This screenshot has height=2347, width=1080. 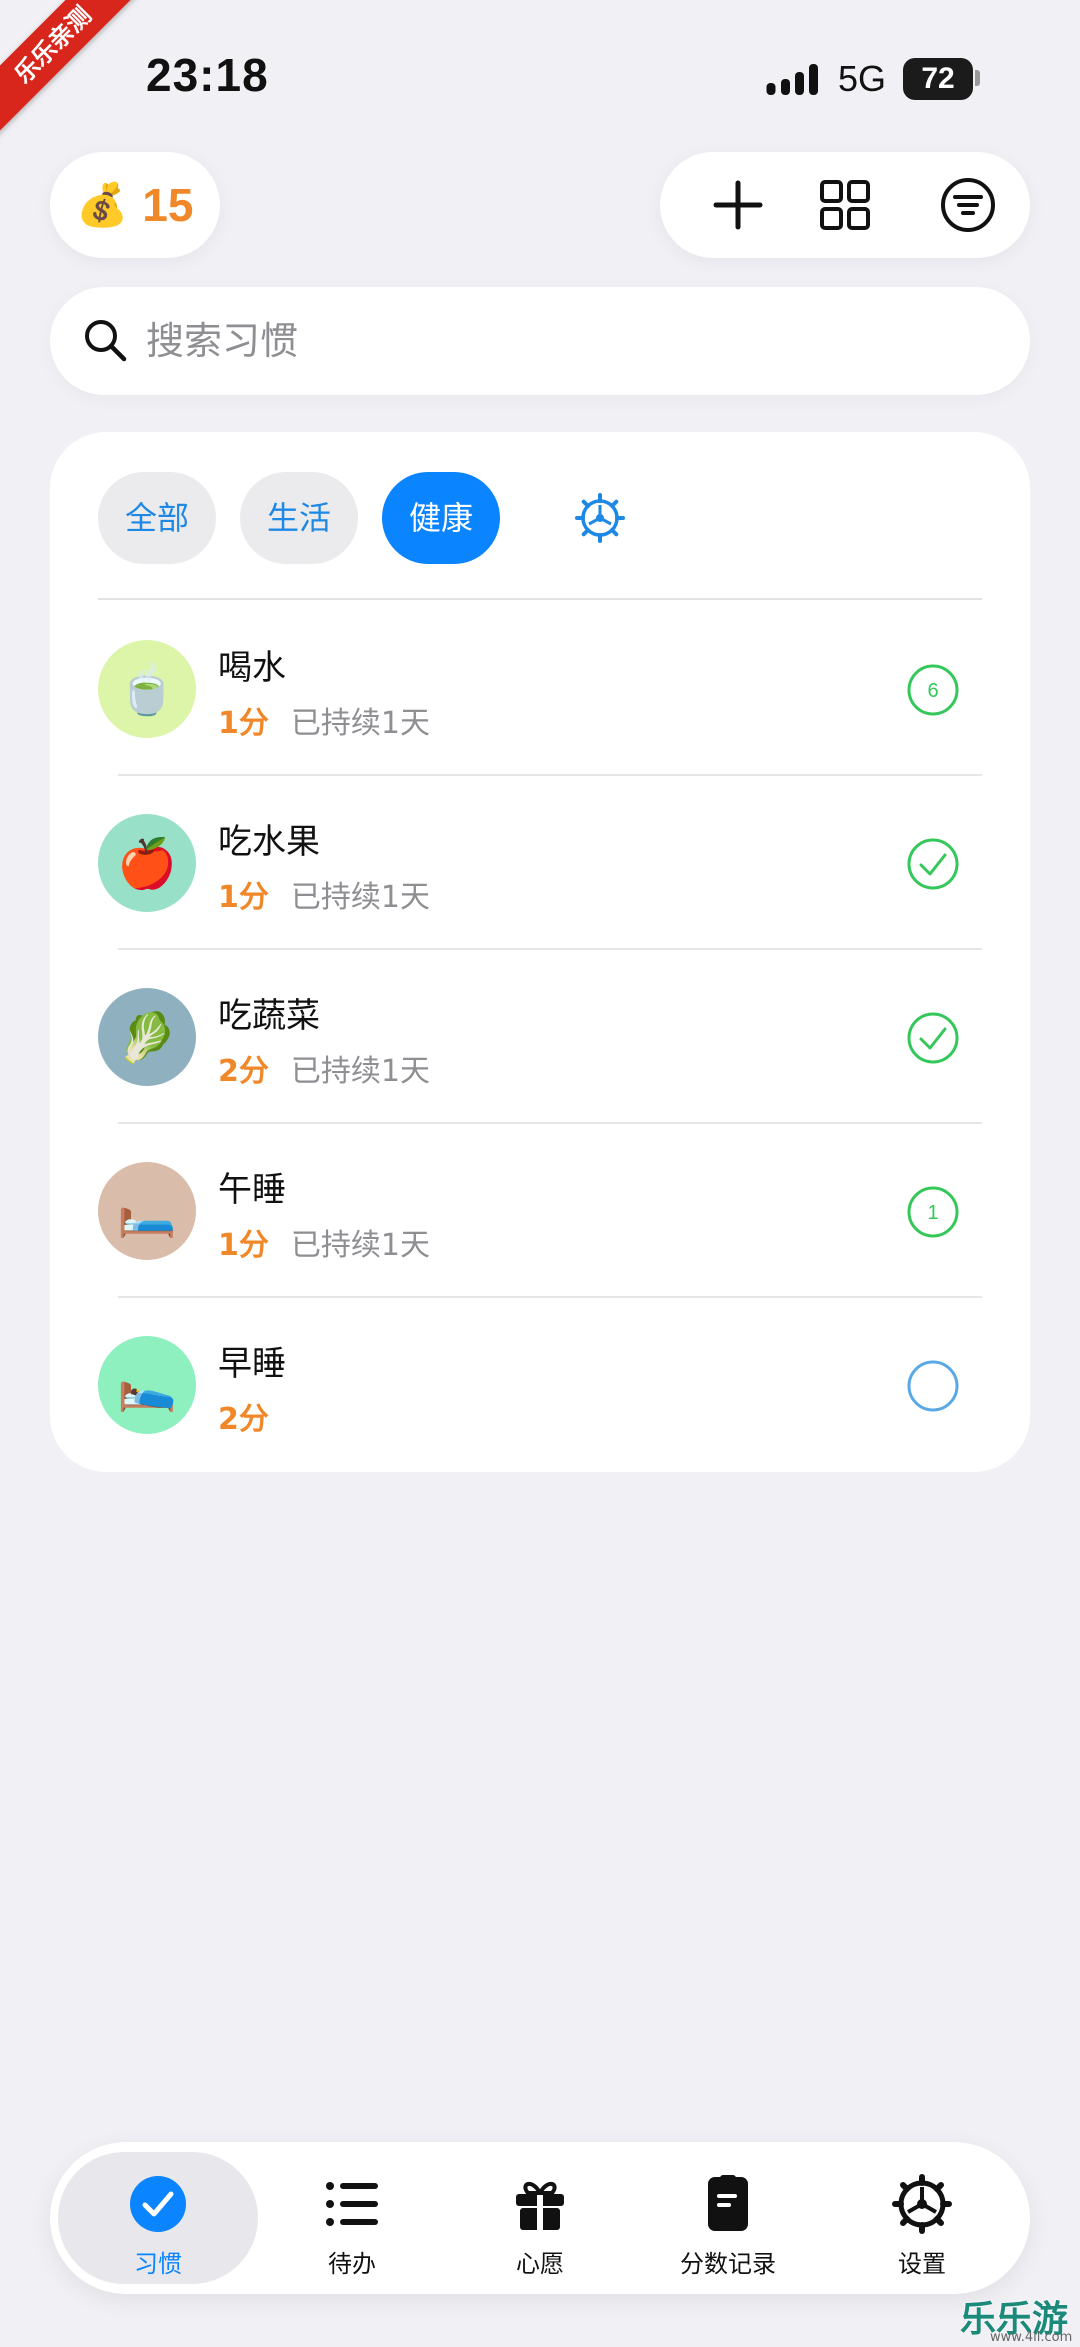 I want to click on tab-wishes: 心愿, so click(x=540, y=2218).